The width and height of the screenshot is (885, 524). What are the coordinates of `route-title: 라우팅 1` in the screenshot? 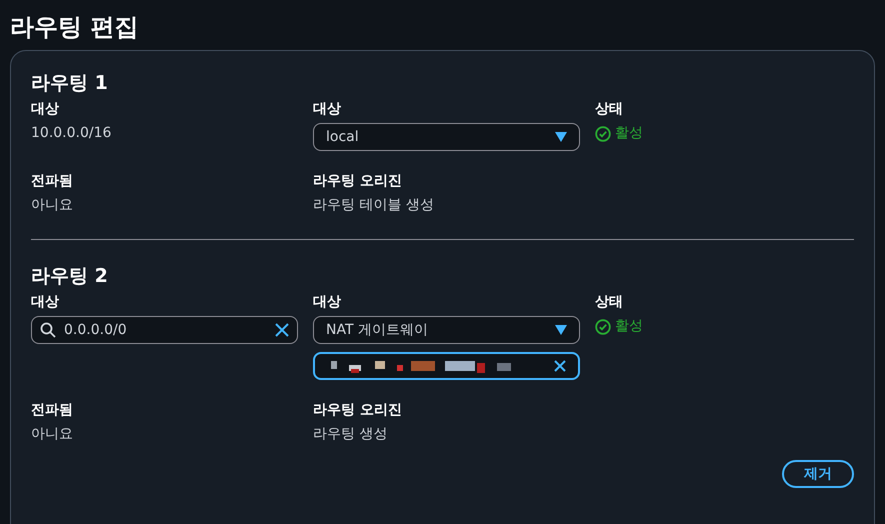 It's located at (70, 83).